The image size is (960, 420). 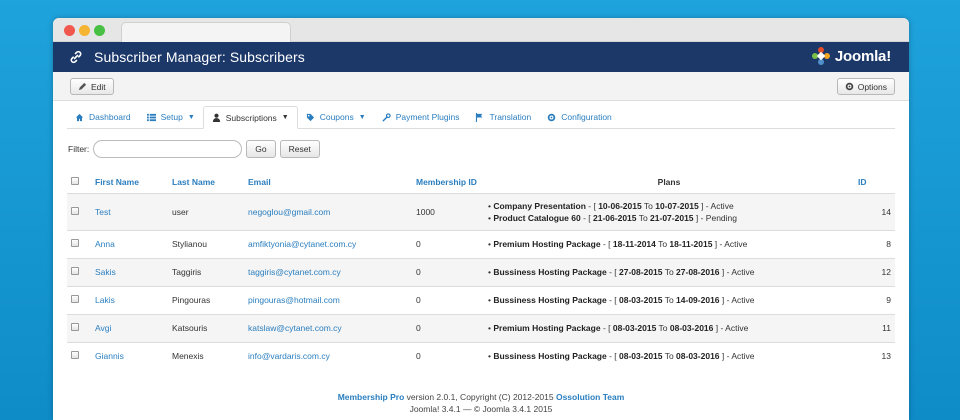 What do you see at coordinates (448, 211) in the screenshot?
I see `membership-id-cell: 1000` at bounding box center [448, 211].